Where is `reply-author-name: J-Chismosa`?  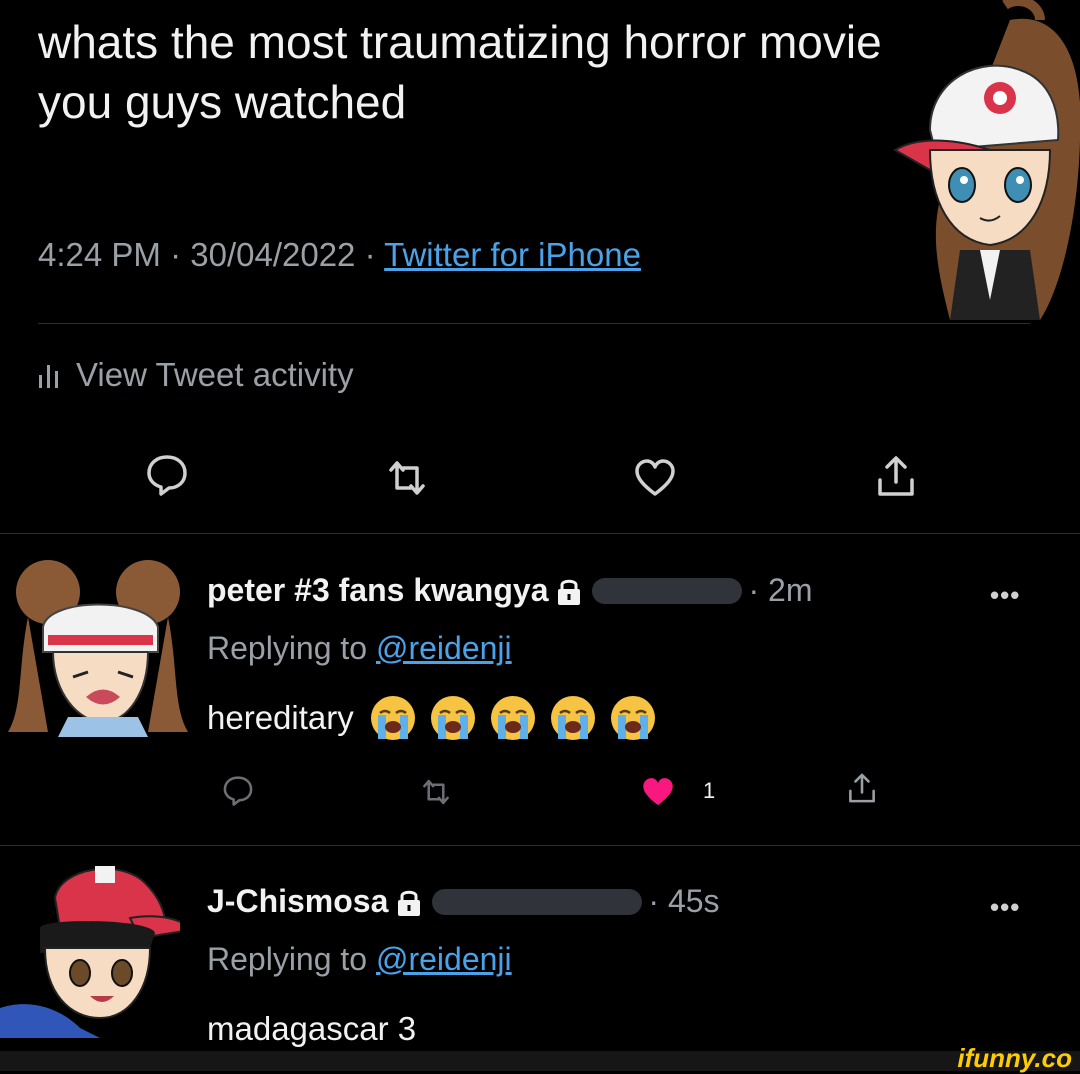
reply-author-name: J-Chismosa is located at coordinates (297, 901).